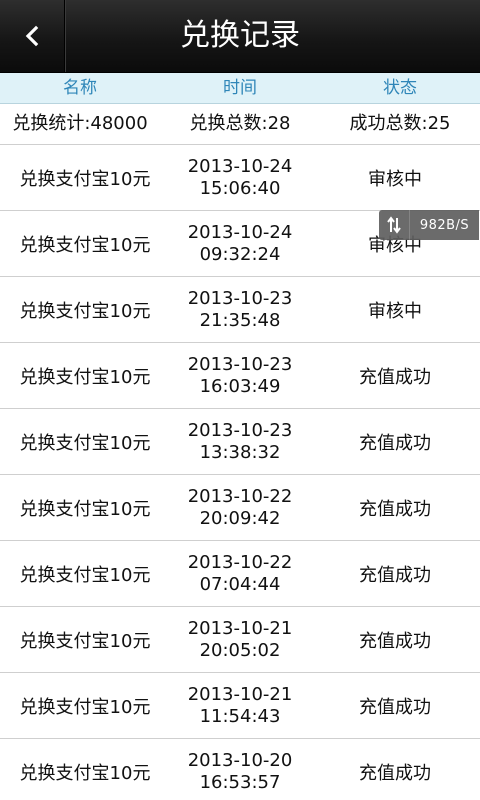 This screenshot has height=800, width=480. I want to click on record-time: 16:53:57, so click(240, 782).